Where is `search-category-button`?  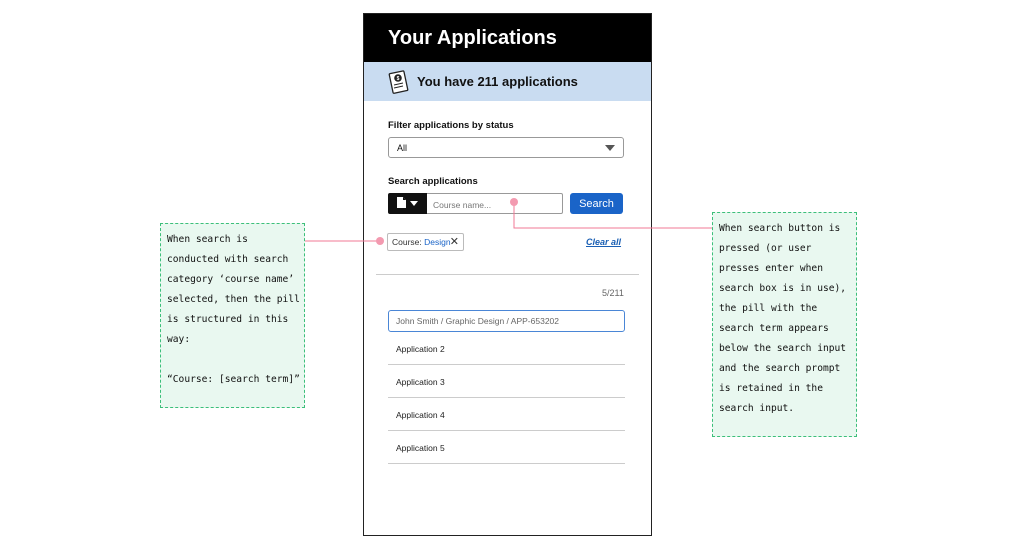 search-category-button is located at coordinates (407, 203).